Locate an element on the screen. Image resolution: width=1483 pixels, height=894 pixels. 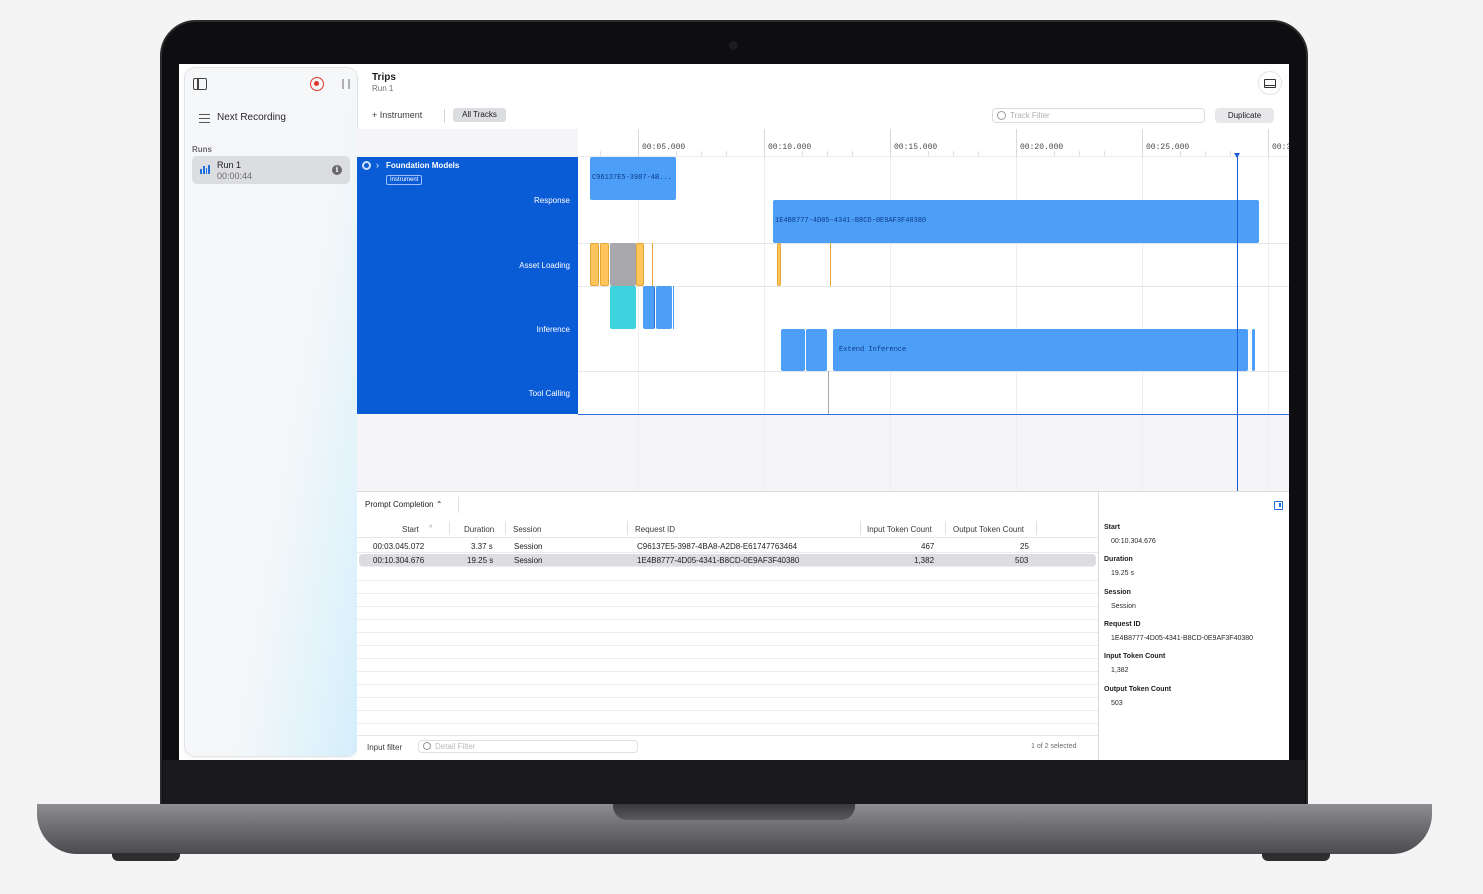
cell-input-tokens: 467 is located at coordinates (928, 546).